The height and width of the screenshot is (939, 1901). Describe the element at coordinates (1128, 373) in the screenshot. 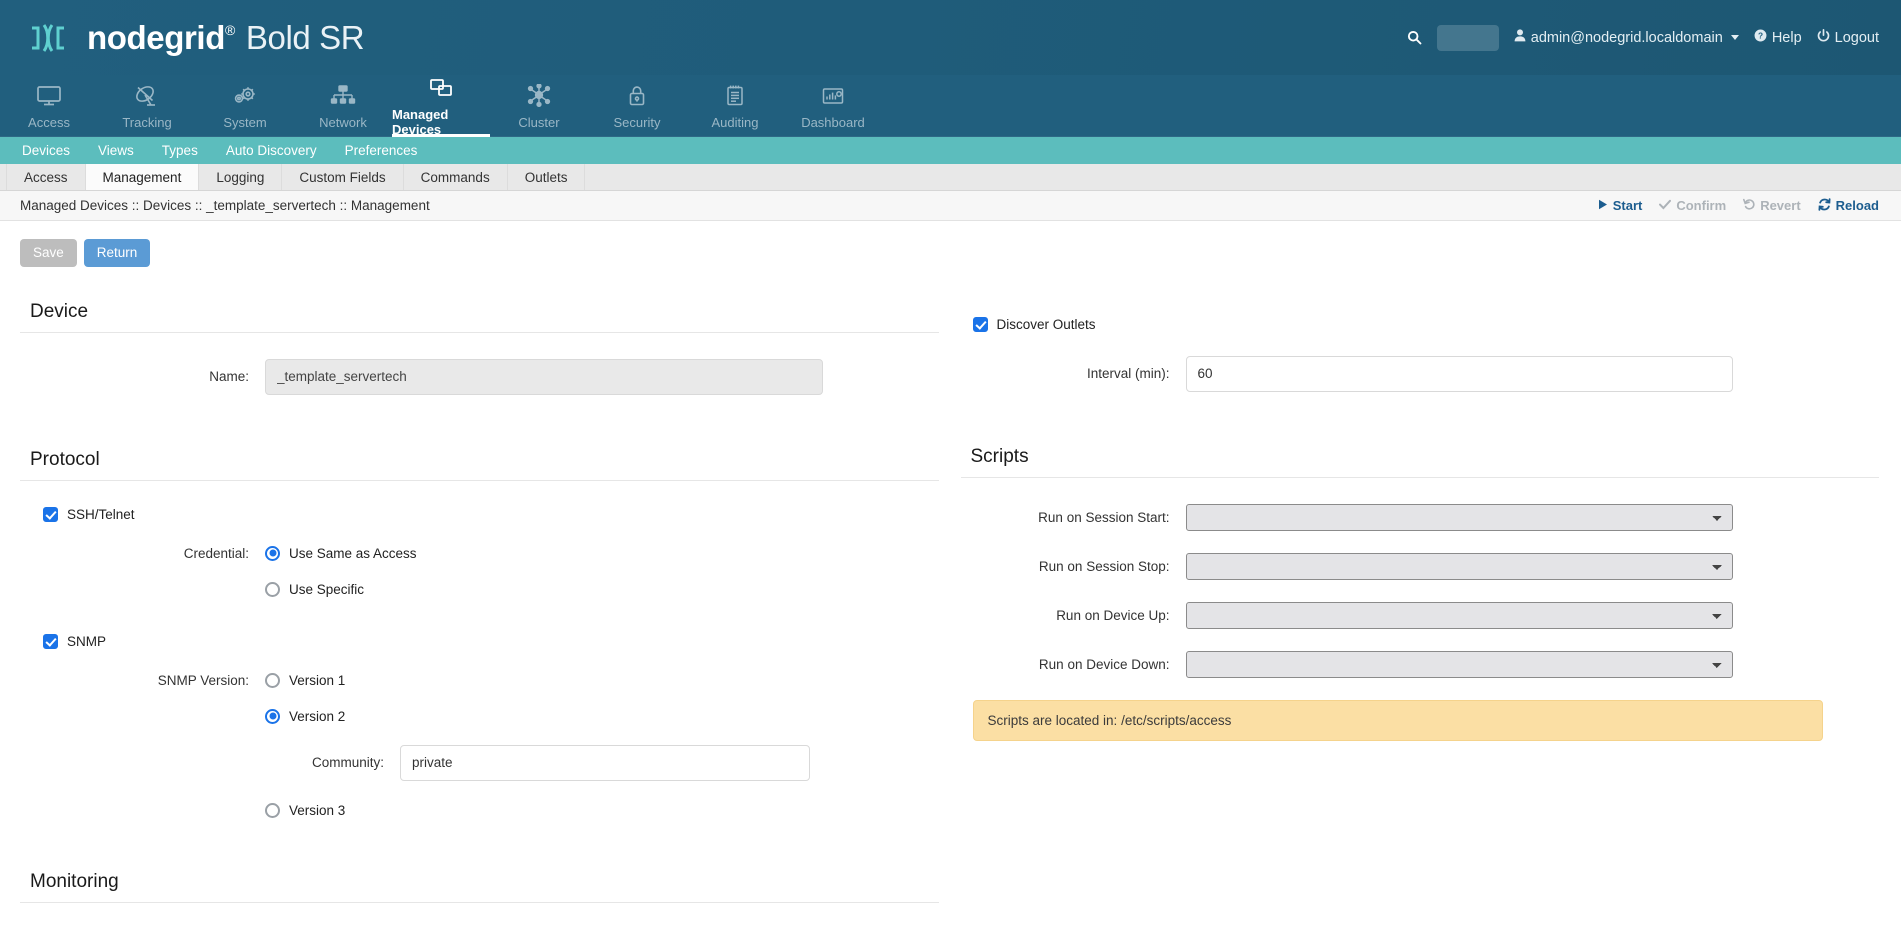

I see `interval-label: Interval (min):` at that location.